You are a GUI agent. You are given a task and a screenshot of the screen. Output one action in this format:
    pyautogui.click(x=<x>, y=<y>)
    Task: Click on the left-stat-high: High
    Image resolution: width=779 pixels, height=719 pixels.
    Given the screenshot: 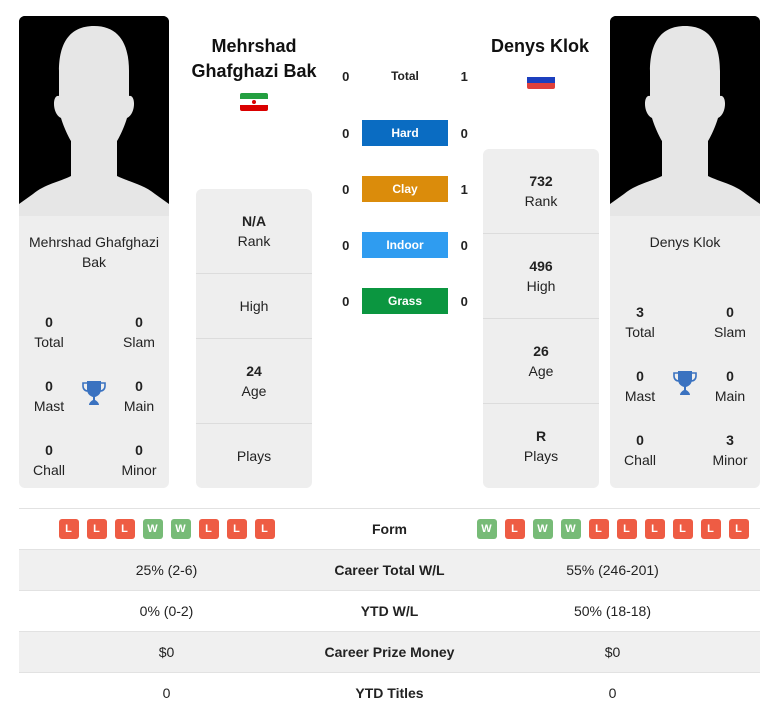 What is the action you would take?
    pyautogui.click(x=254, y=306)
    